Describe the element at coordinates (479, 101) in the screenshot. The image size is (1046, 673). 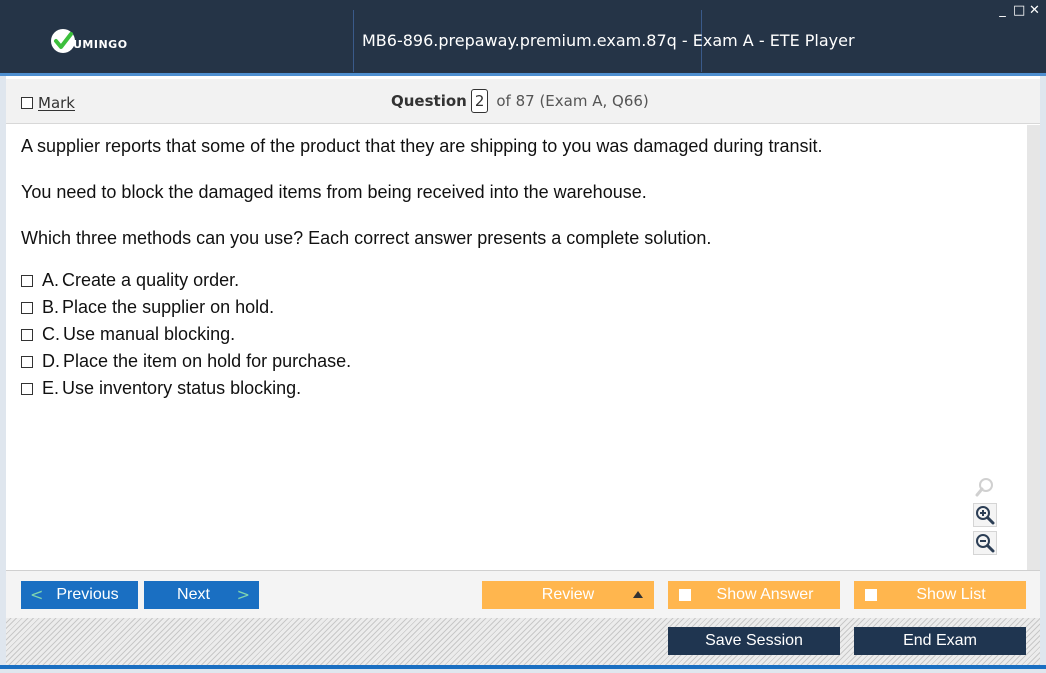
I see `question-number-input: 2` at that location.